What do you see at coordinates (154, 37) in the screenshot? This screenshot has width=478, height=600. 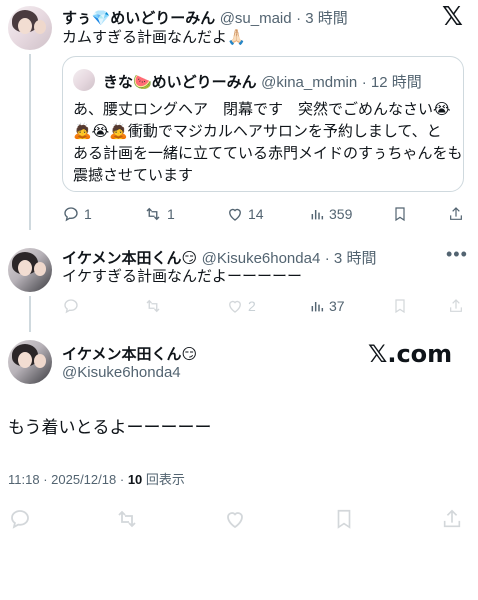 I see `tweet-text: カムすぎる計画なんだよ🙏🏻` at bounding box center [154, 37].